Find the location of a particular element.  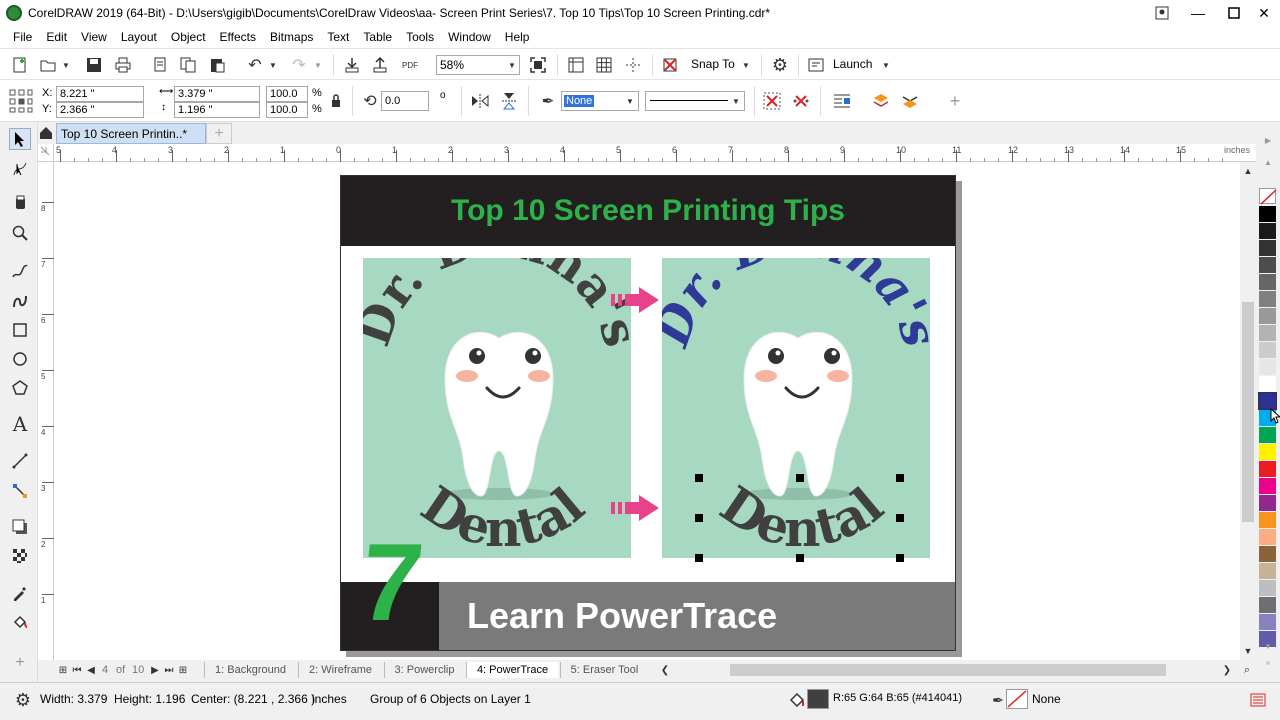

scale-height-field: 100.0 is located at coordinates (287, 110).